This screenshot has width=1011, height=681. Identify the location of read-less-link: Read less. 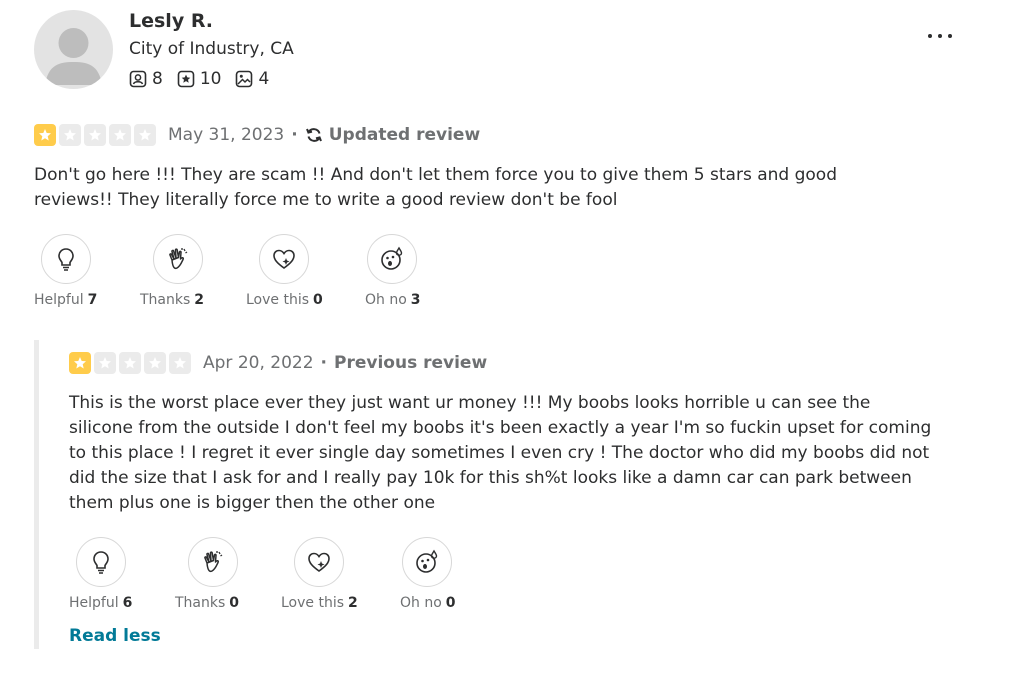
(115, 636).